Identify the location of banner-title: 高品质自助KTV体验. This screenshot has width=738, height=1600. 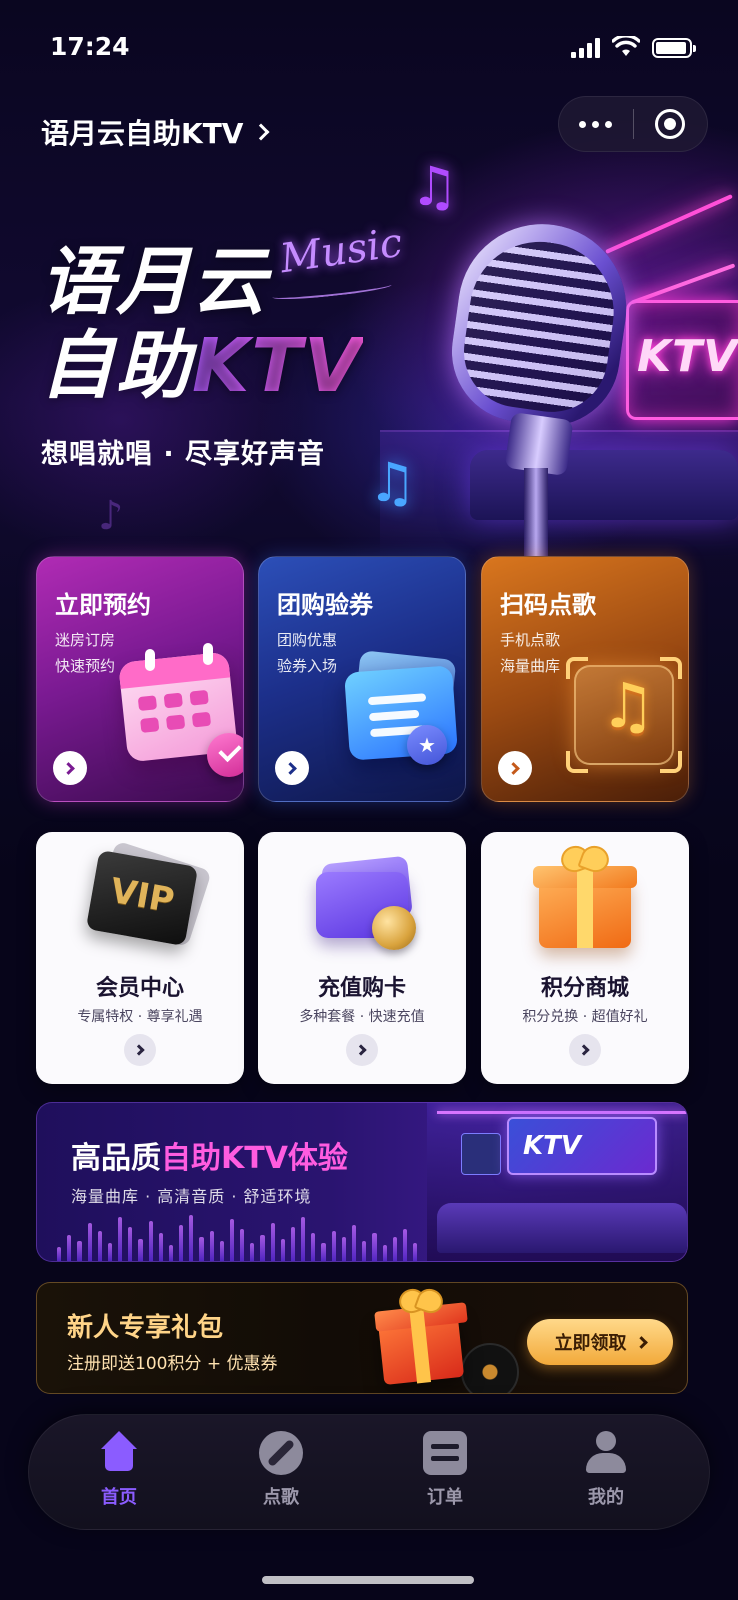
(209, 1158).